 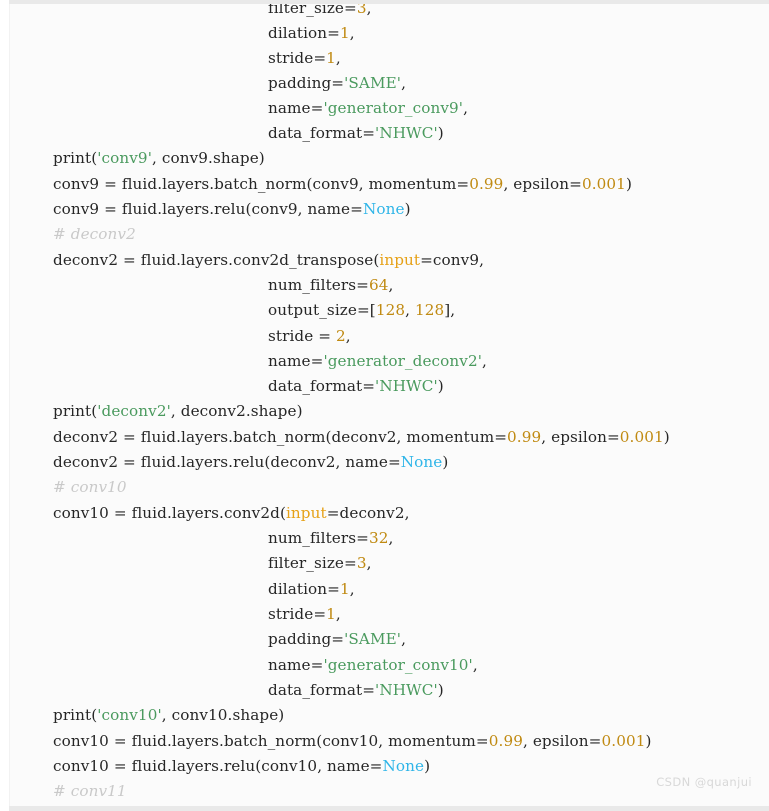 I want to click on code-token-str: 'generator_deconv2', so click(x=402, y=361).